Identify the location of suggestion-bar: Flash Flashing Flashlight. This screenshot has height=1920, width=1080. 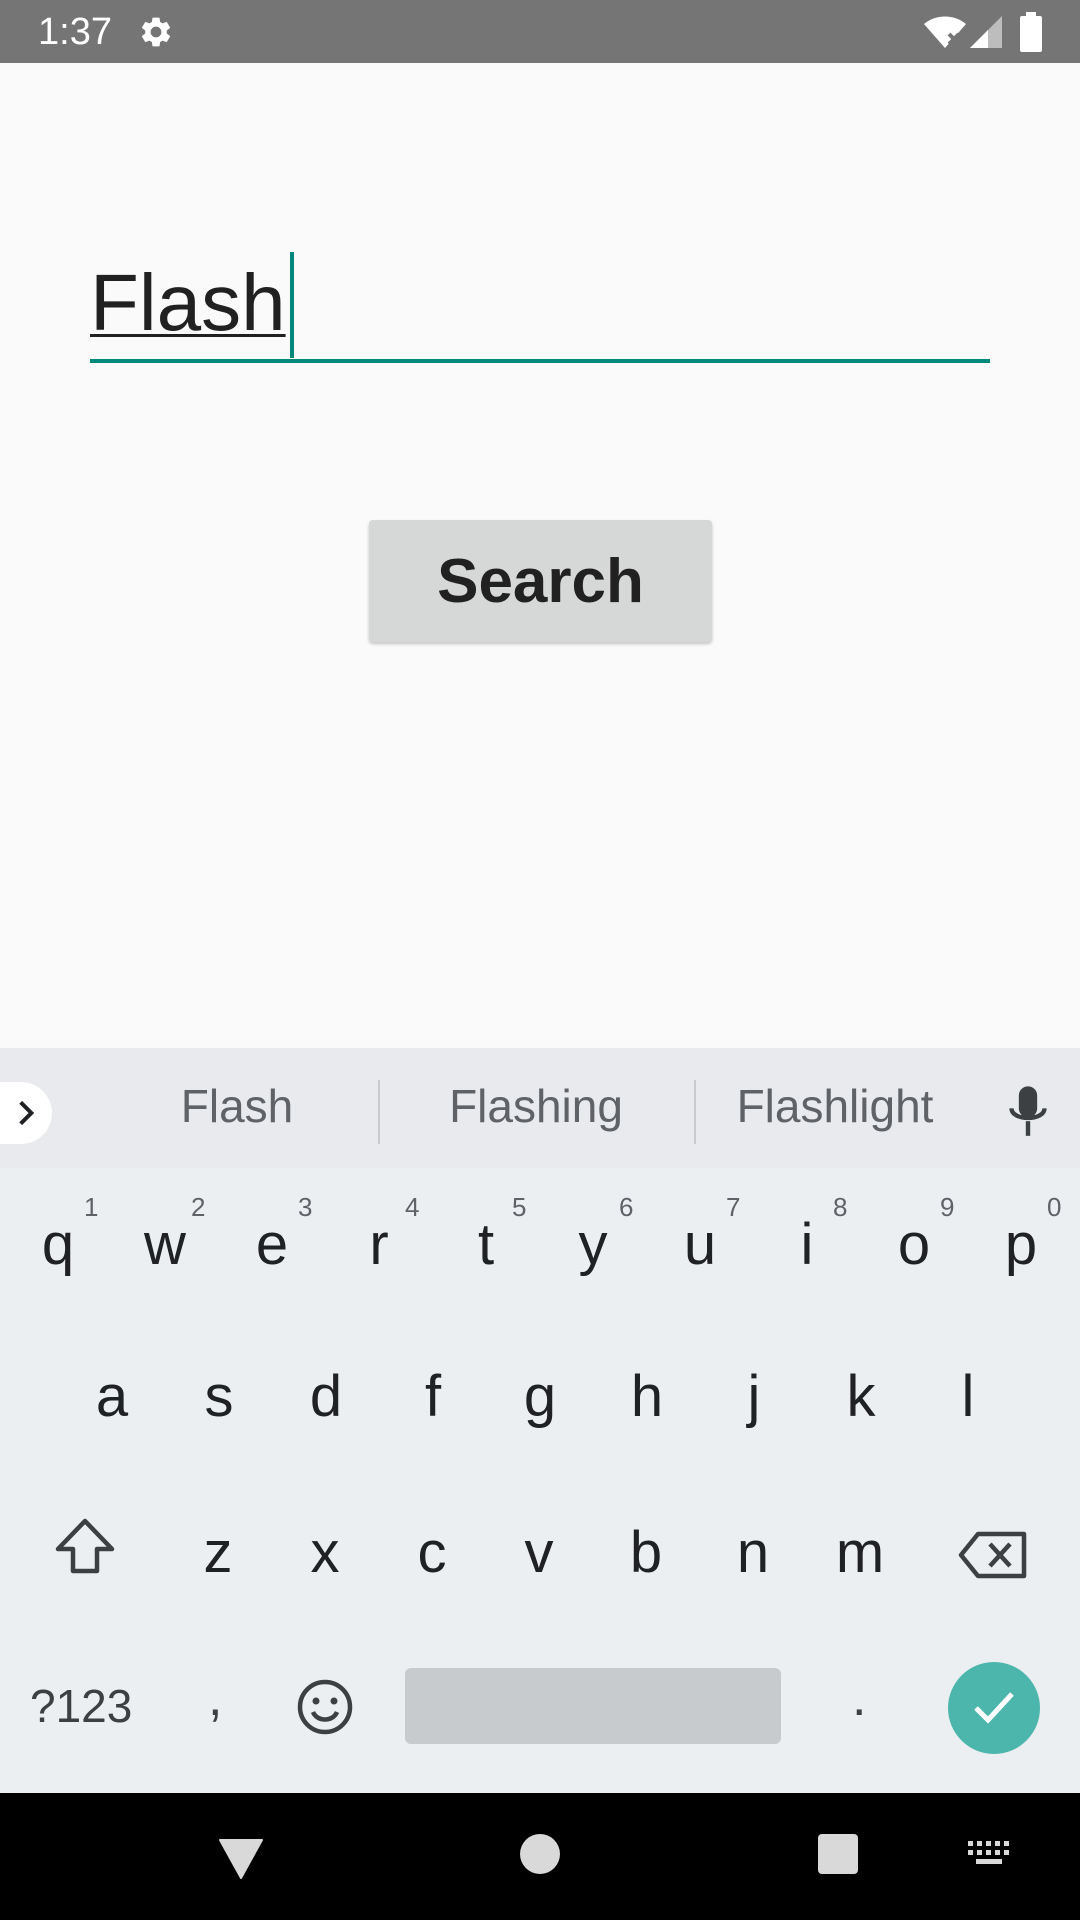
(540, 1108).